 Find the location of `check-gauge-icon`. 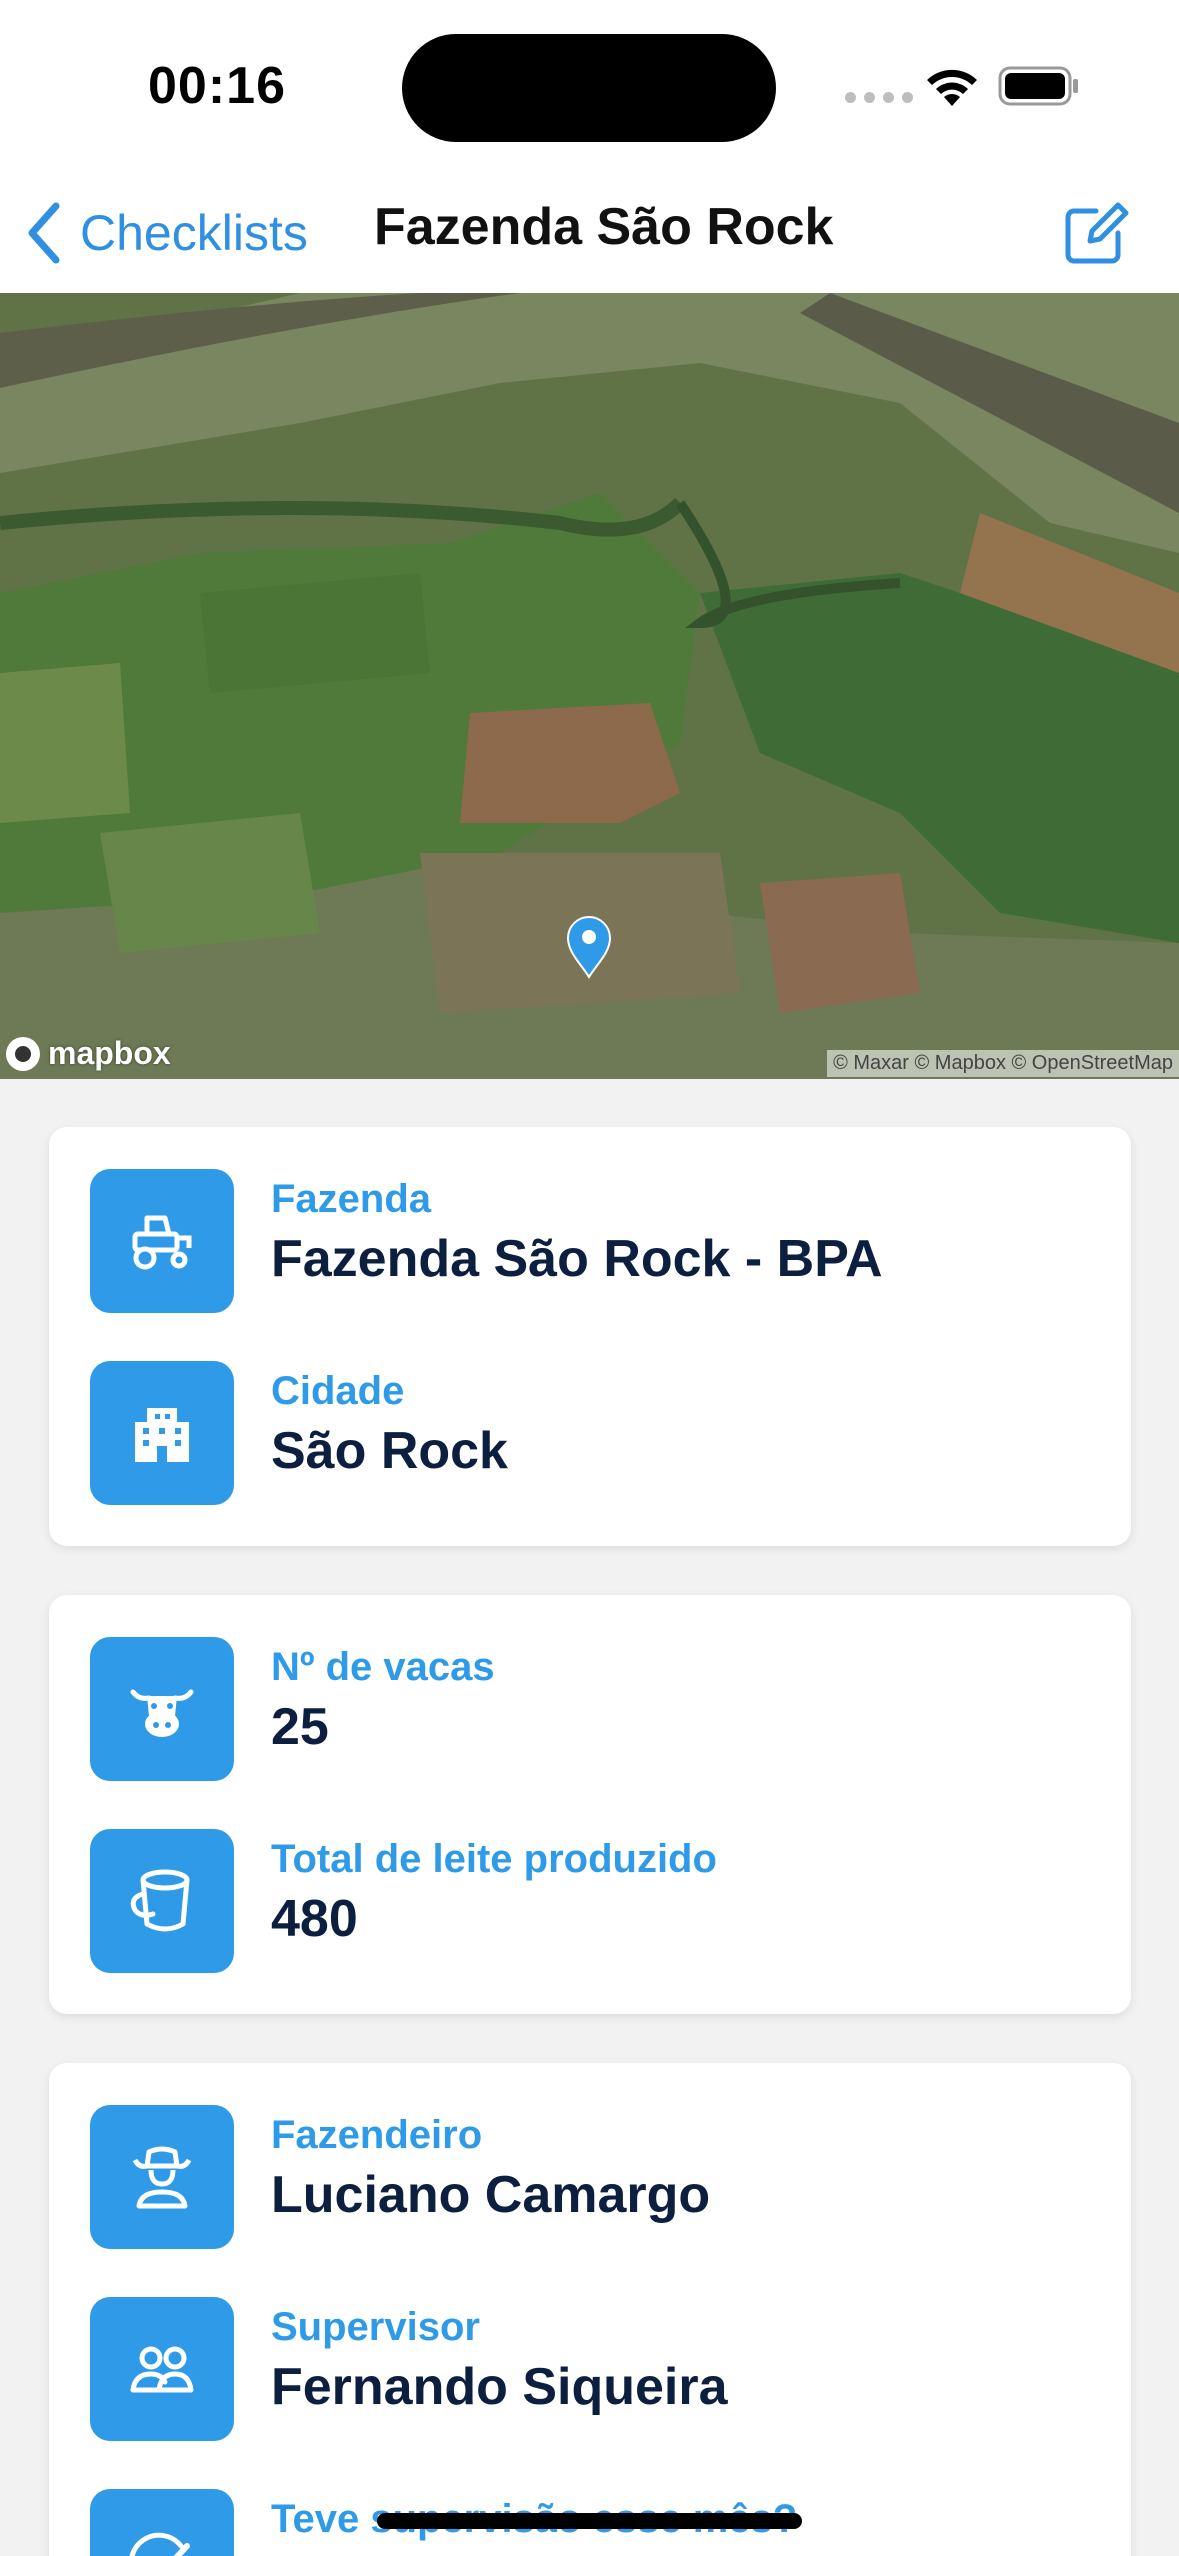

check-gauge-icon is located at coordinates (162, 2522).